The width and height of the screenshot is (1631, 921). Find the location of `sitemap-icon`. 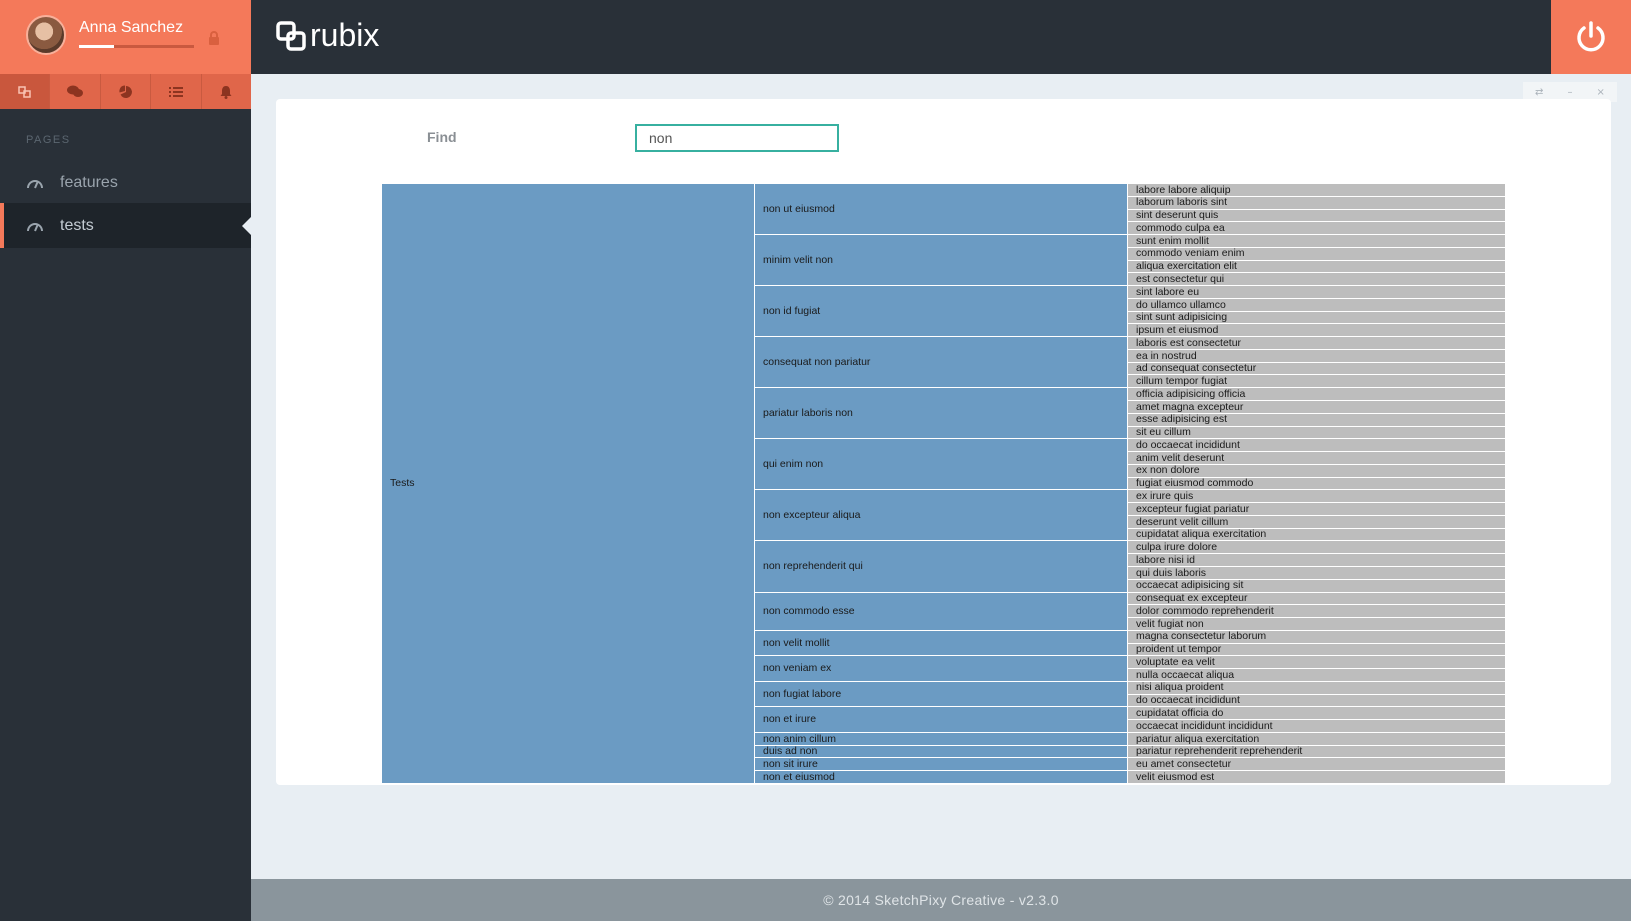

sitemap-icon is located at coordinates (25, 91).